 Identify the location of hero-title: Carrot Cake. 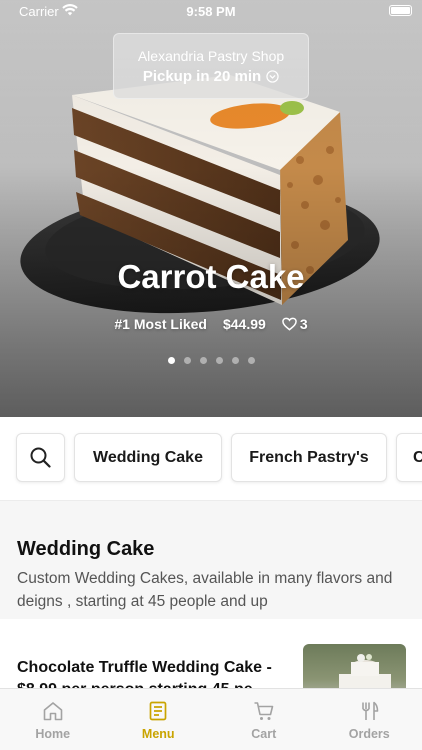
(211, 276).